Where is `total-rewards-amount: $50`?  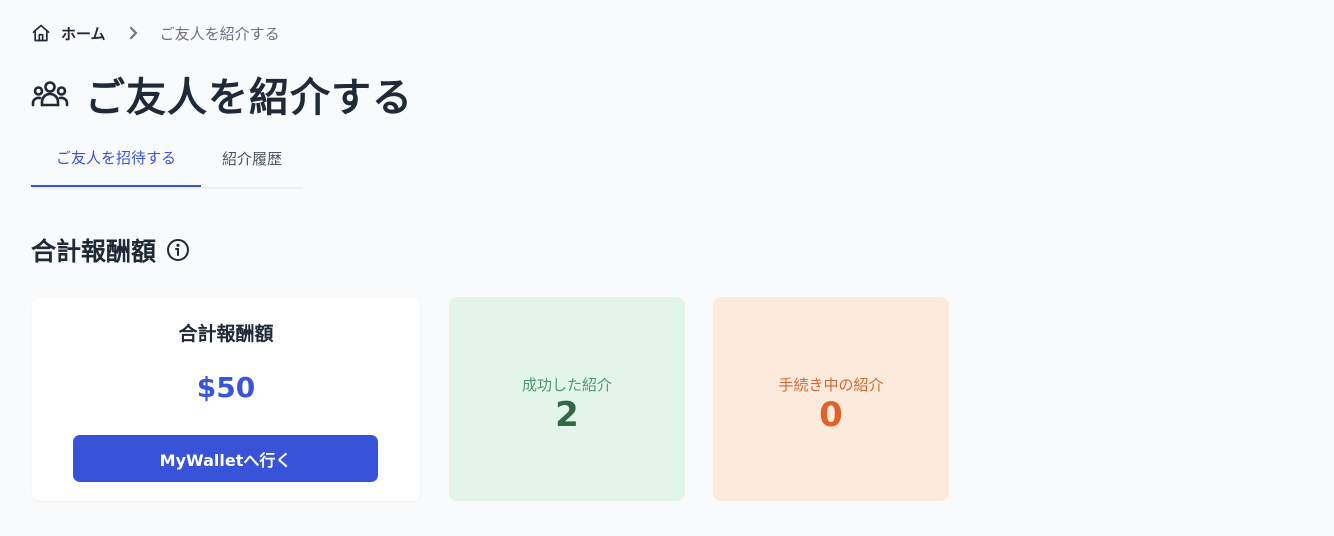
total-rewards-amount: $50 is located at coordinates (226, 387).